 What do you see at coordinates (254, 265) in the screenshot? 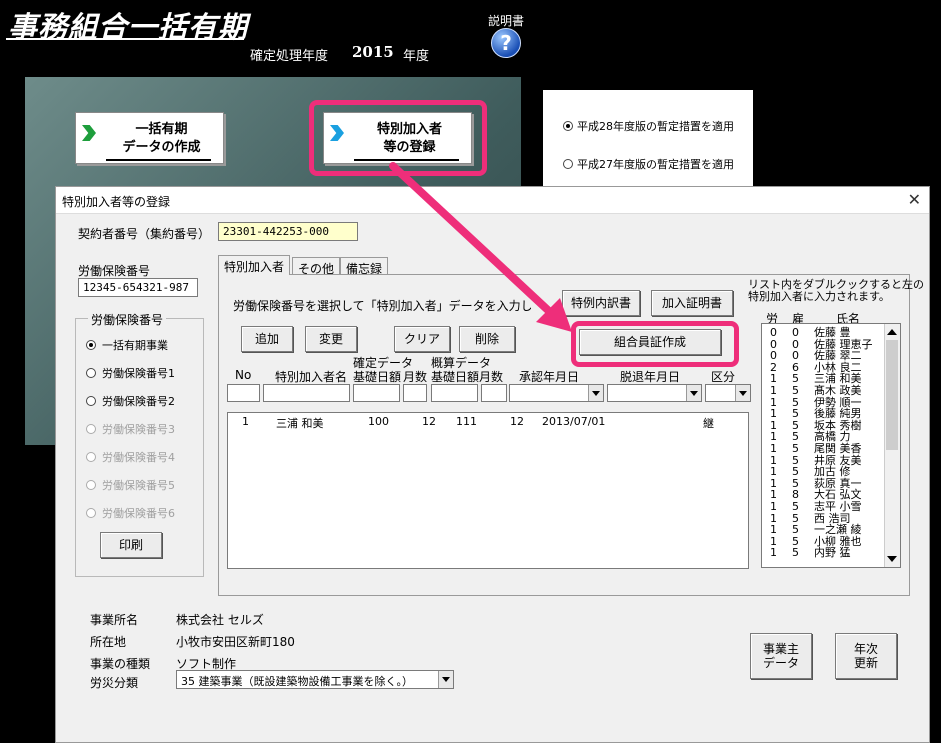
I see `tab-special-members: 特別加入者` at bounding box center [254, 265].